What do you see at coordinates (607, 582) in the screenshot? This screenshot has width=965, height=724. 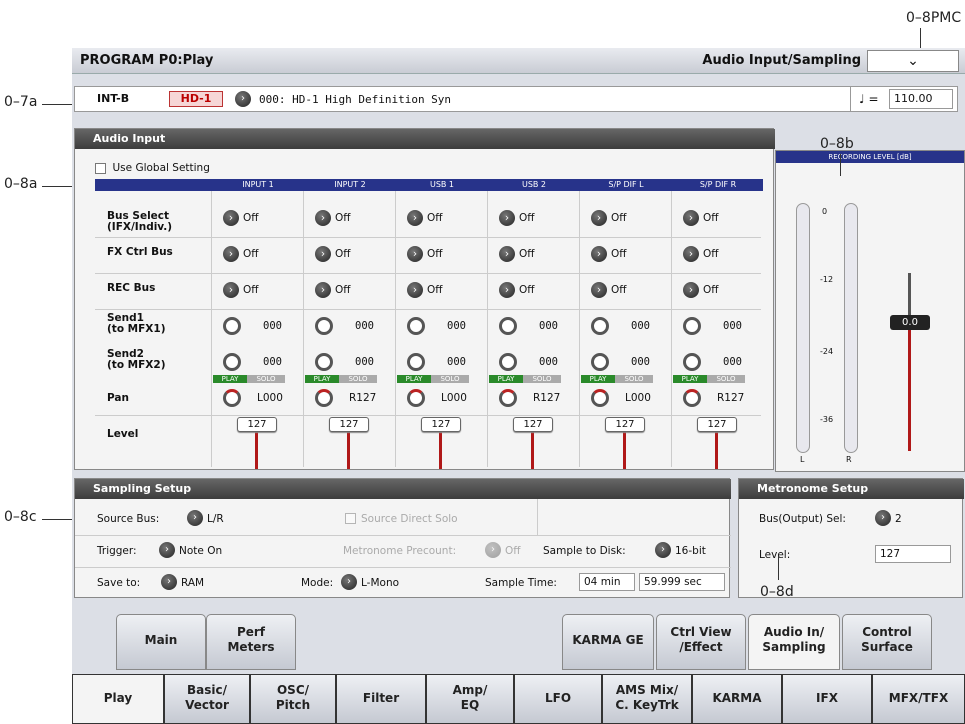 I see `sample-time-min: 04 min` at bounding box center [607, 582].